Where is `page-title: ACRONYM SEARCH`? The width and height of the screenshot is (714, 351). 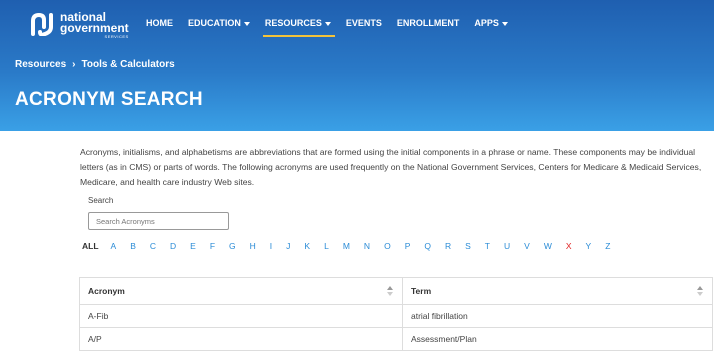
page-title: ACRONYM SEARCH is located at coordinates (109, 99).